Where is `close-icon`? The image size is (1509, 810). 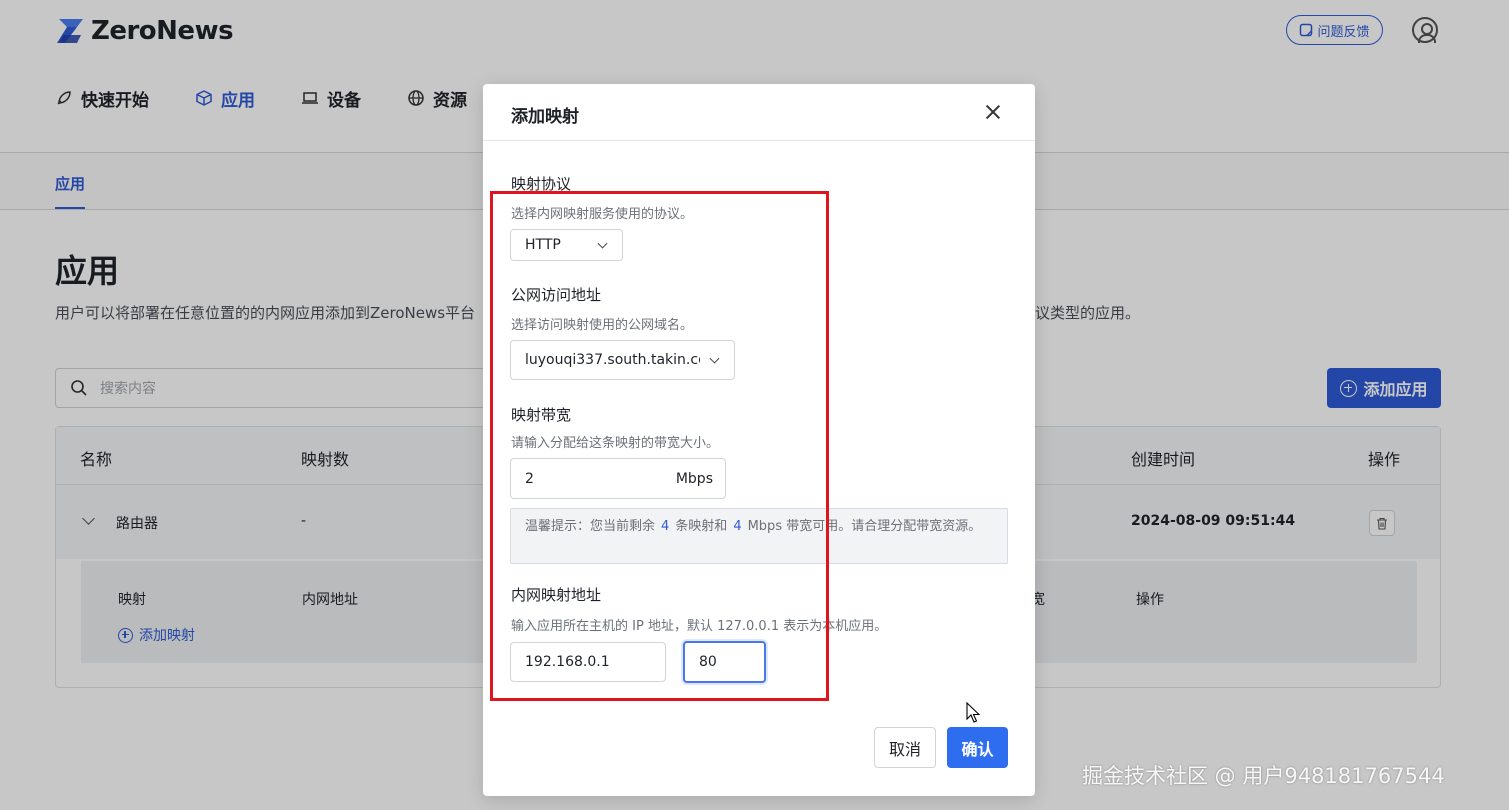 close-icon is located at coordinates (993, 112).